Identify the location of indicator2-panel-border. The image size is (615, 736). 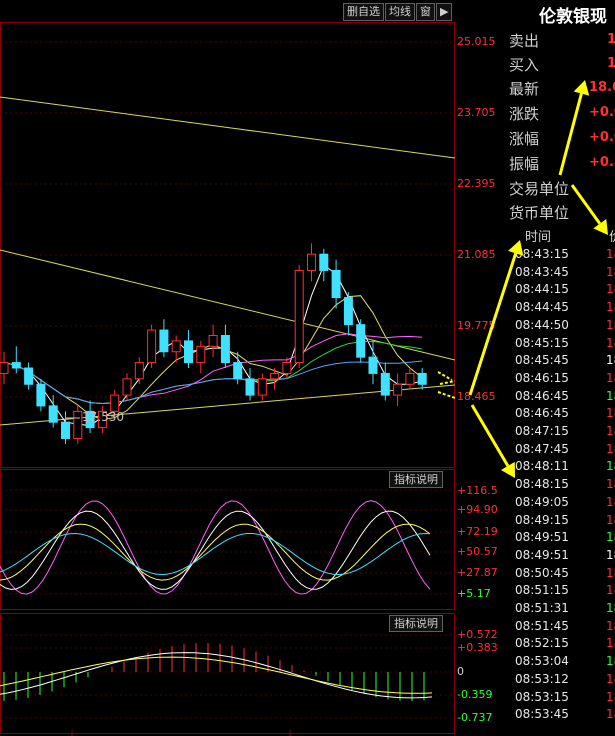
(227, 673).